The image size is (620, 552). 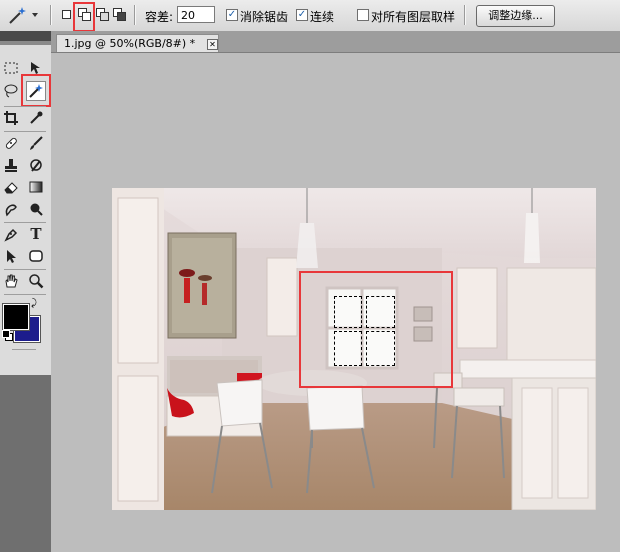 I want to click on pen-icon, so click(x=11, y=235).